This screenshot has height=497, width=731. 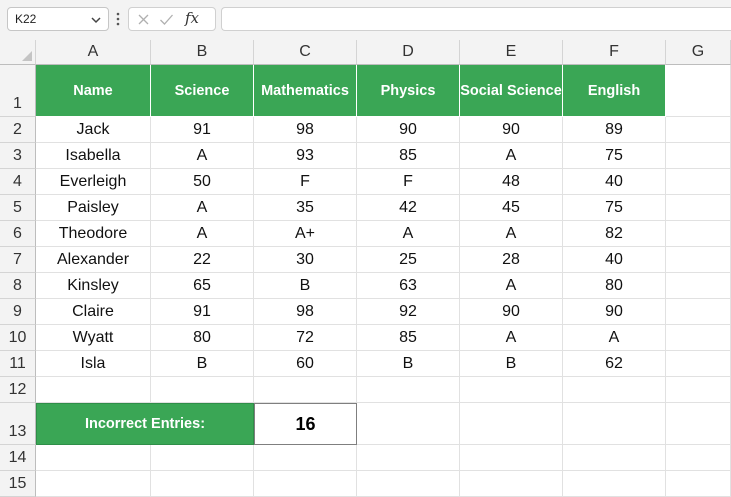 What do you see at coordinates (93, 130) in the screenshot?
I see `table-cell: Jack` at bounding box center [93, 130].